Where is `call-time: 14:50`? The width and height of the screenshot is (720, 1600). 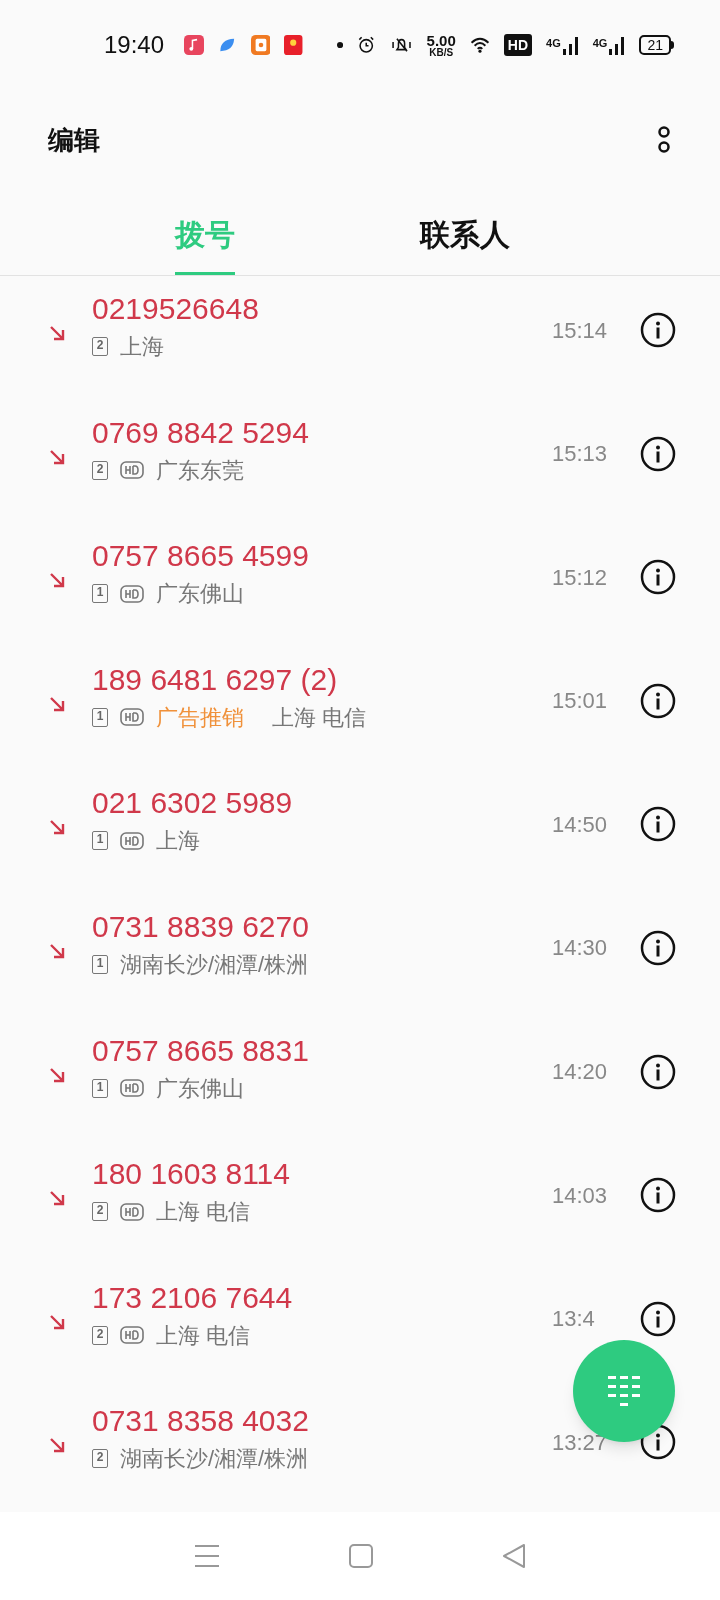 call-time: 14:50 is located at coordinates (580, 824).